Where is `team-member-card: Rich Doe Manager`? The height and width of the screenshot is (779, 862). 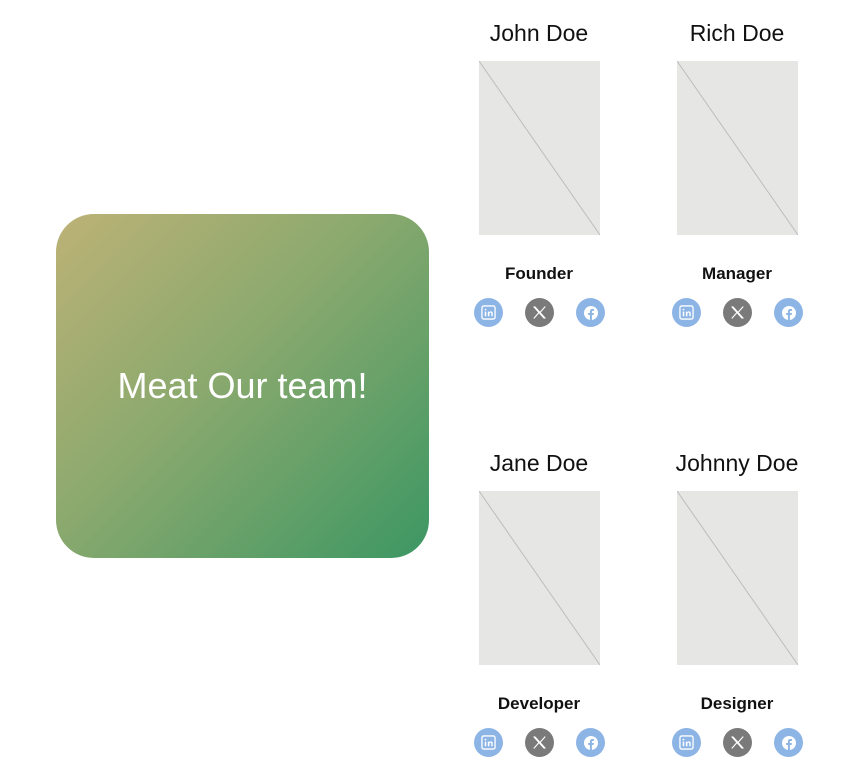 team-member-card: Rich Doe Manager is located at coordinates (737, 173).